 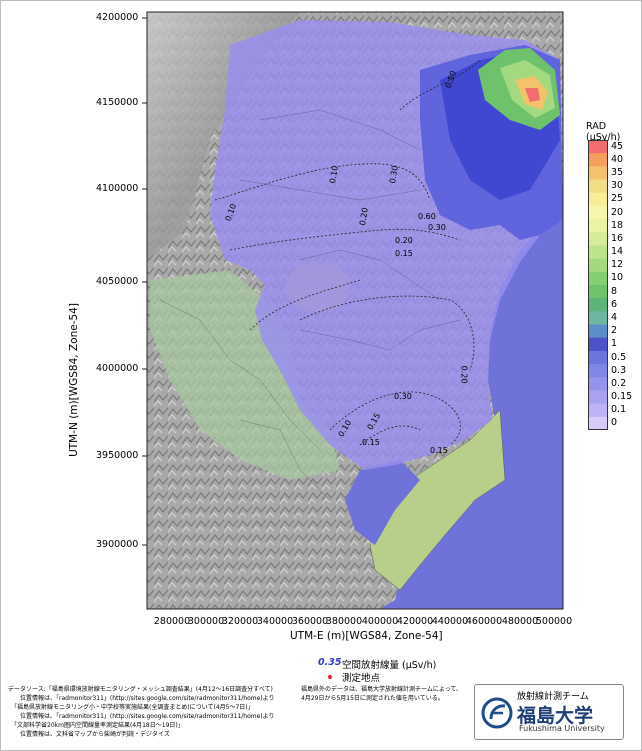 What do you see at coordinates (617, 172) in the screenshot?
I see `legend-level-label: 35` at bounding box center [617, 172].